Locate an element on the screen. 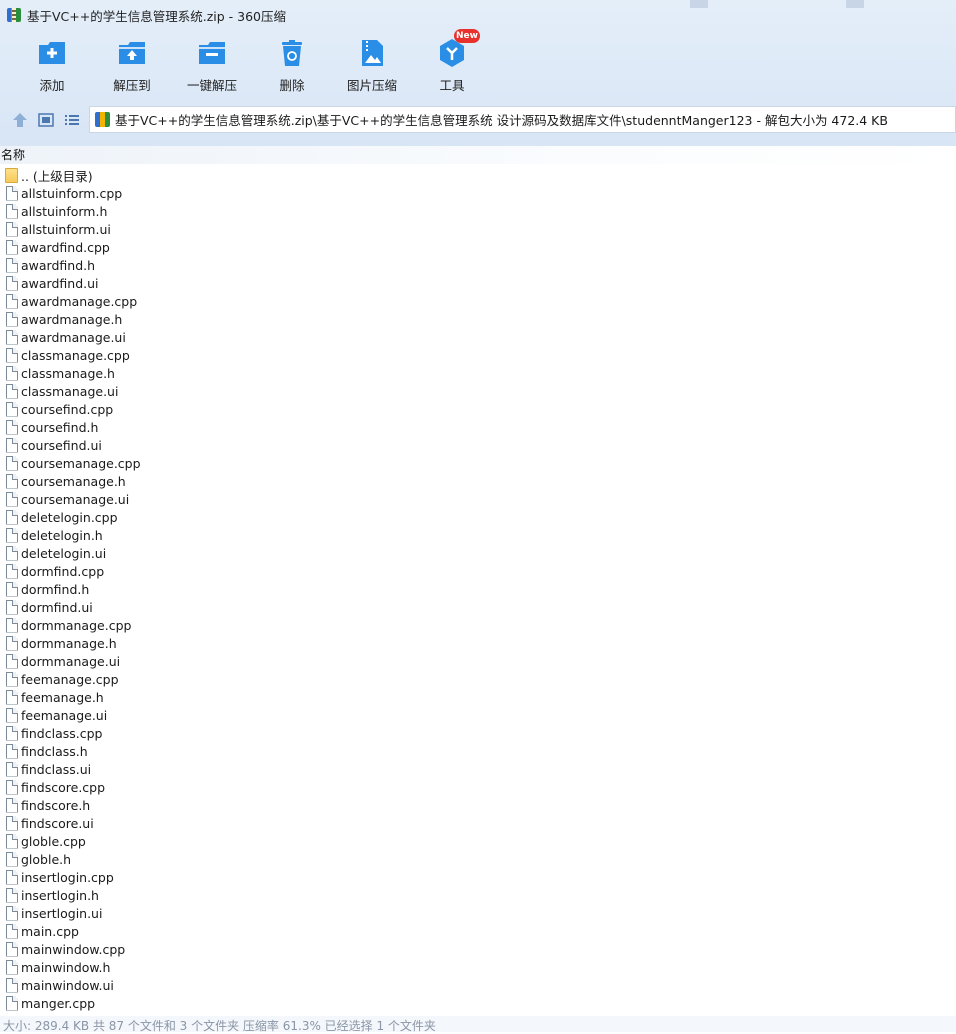 The image size is (956, 1034). file-row: main.cpp is located at coordinates (478, 931).